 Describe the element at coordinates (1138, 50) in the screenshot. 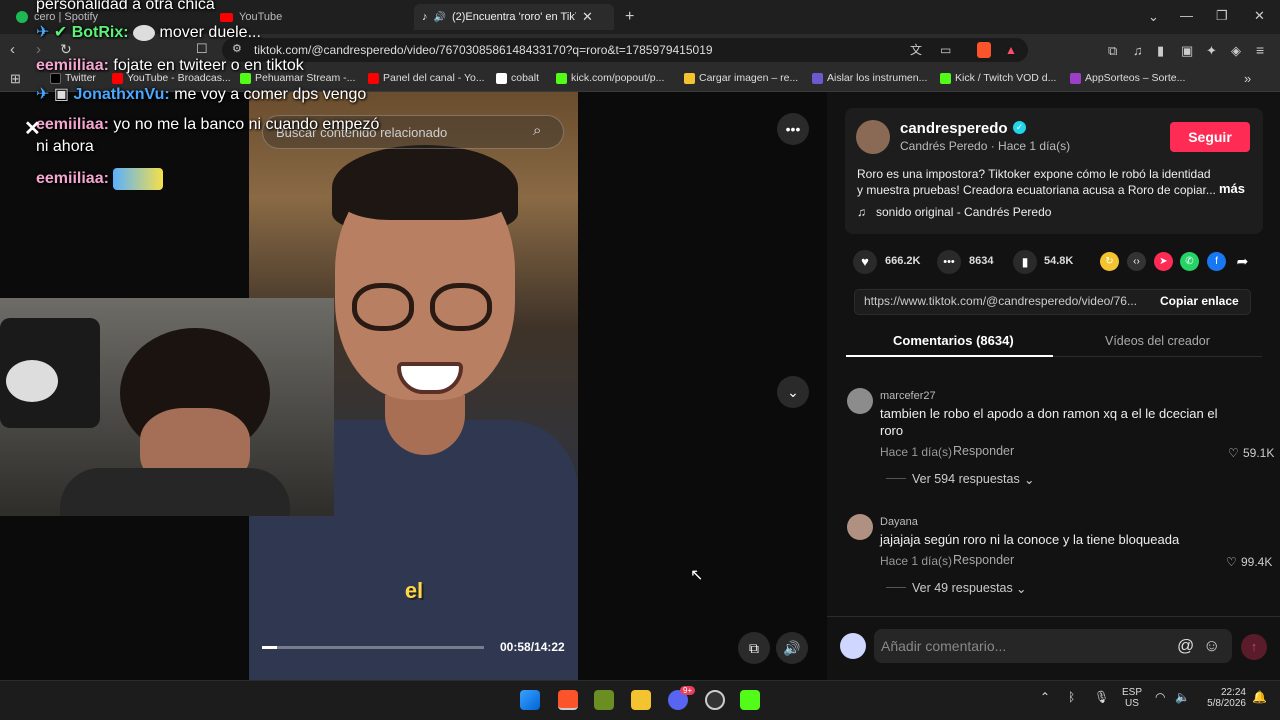

I see `media-icon: ♫` at that location.